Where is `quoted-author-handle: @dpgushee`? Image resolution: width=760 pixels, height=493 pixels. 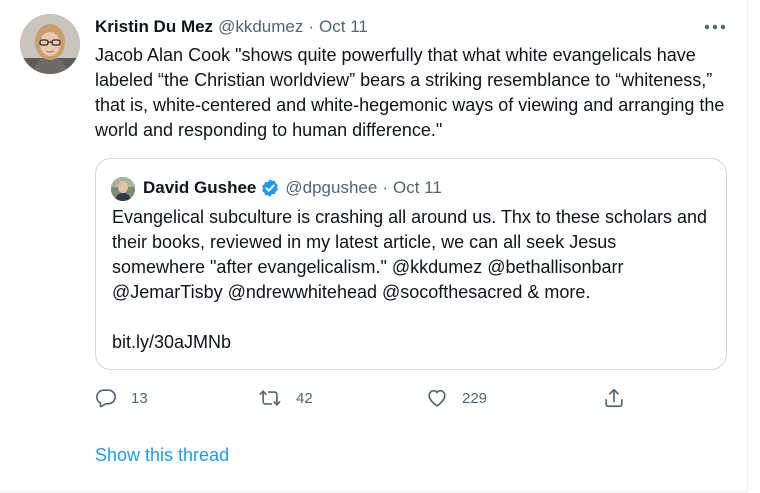
quoted-author-handle: @dpgushee is located at coordinates (331, 188).